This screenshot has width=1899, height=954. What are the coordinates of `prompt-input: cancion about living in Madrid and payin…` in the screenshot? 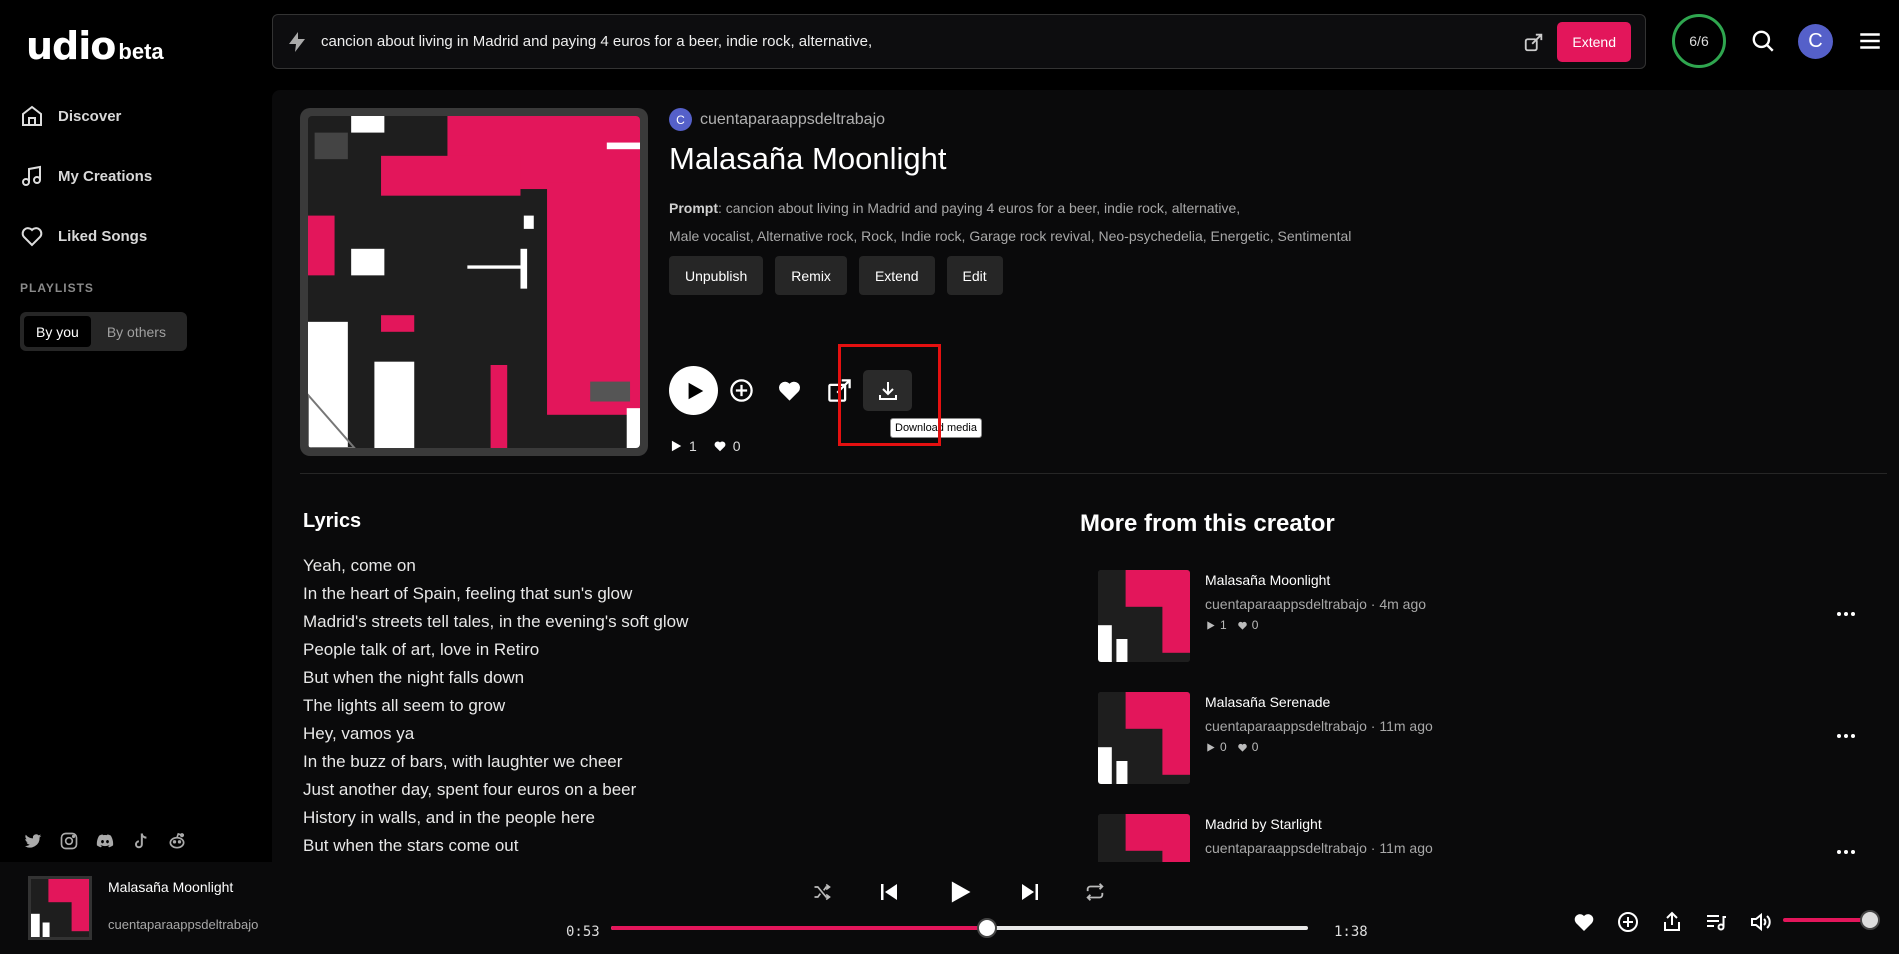 It's located at (922, 41).